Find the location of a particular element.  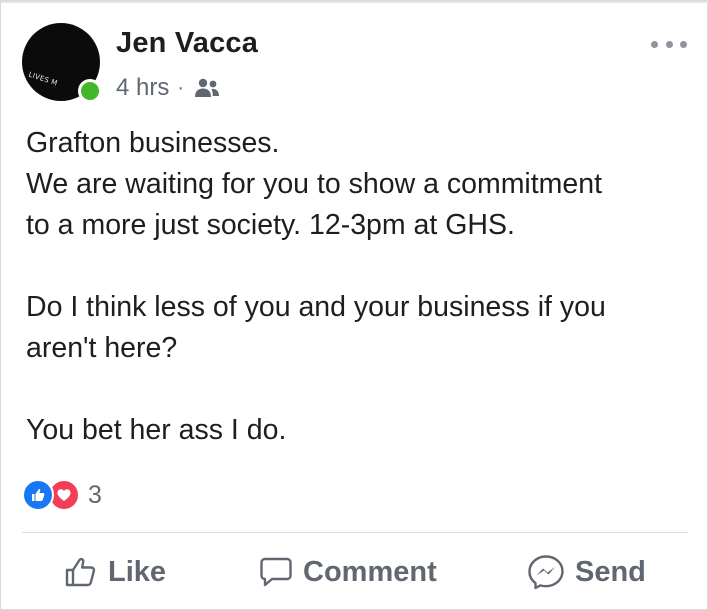

top-border is located at coordinates (354, 2).